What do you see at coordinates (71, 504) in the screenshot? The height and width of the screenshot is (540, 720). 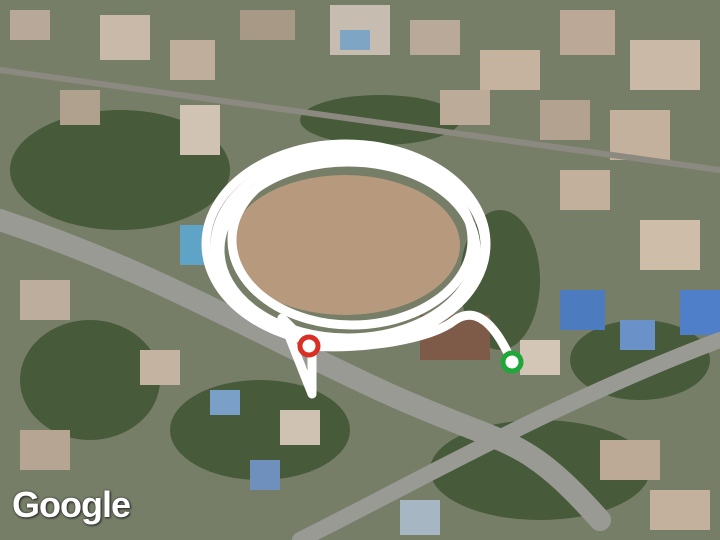 I see `google-logo: Google` at bounding box center [71, 504].